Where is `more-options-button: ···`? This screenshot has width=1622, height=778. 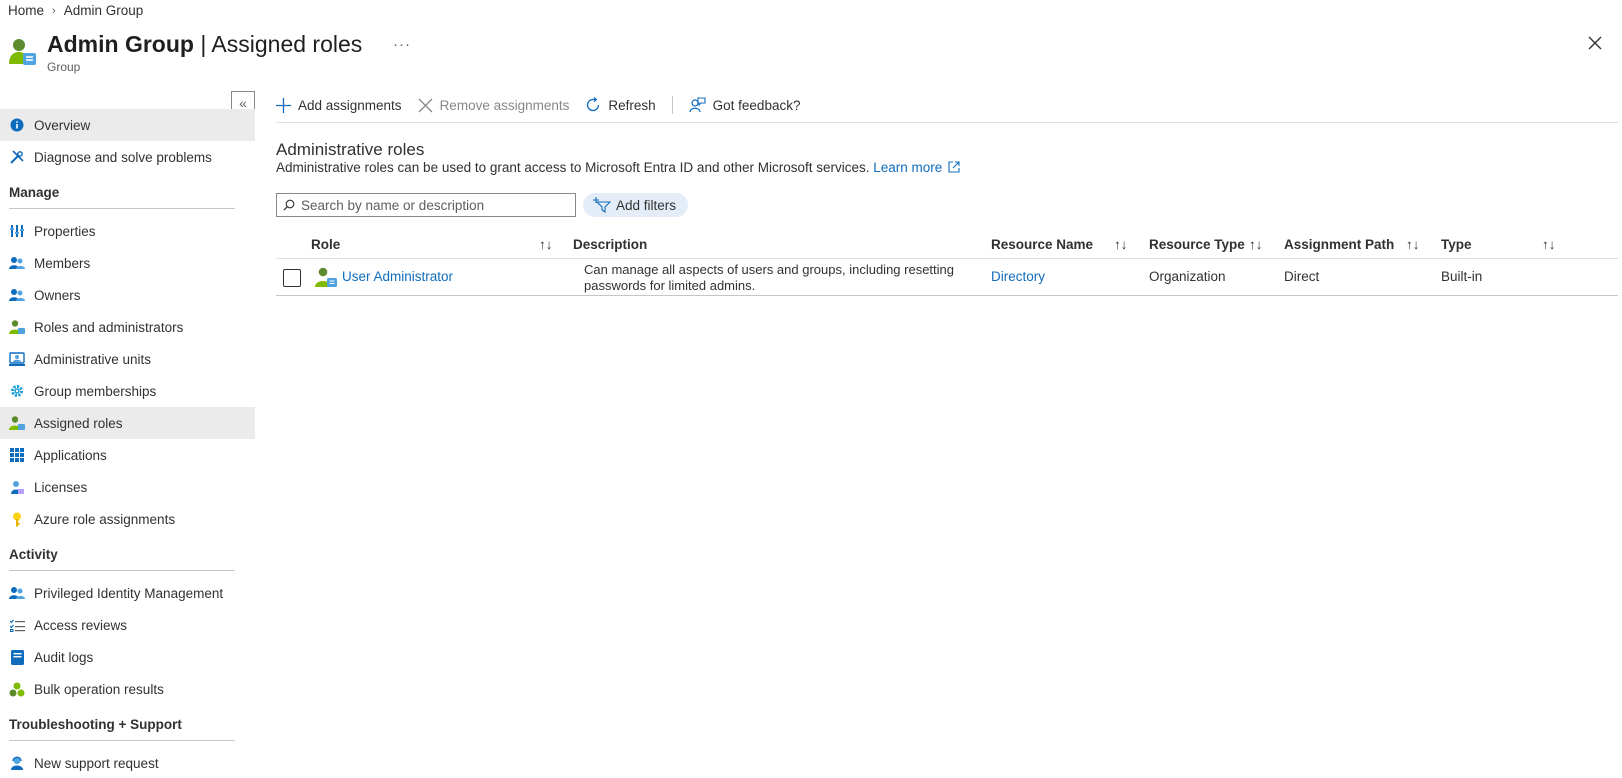 more-options-button: ··· is located at coordinates (402, 44).